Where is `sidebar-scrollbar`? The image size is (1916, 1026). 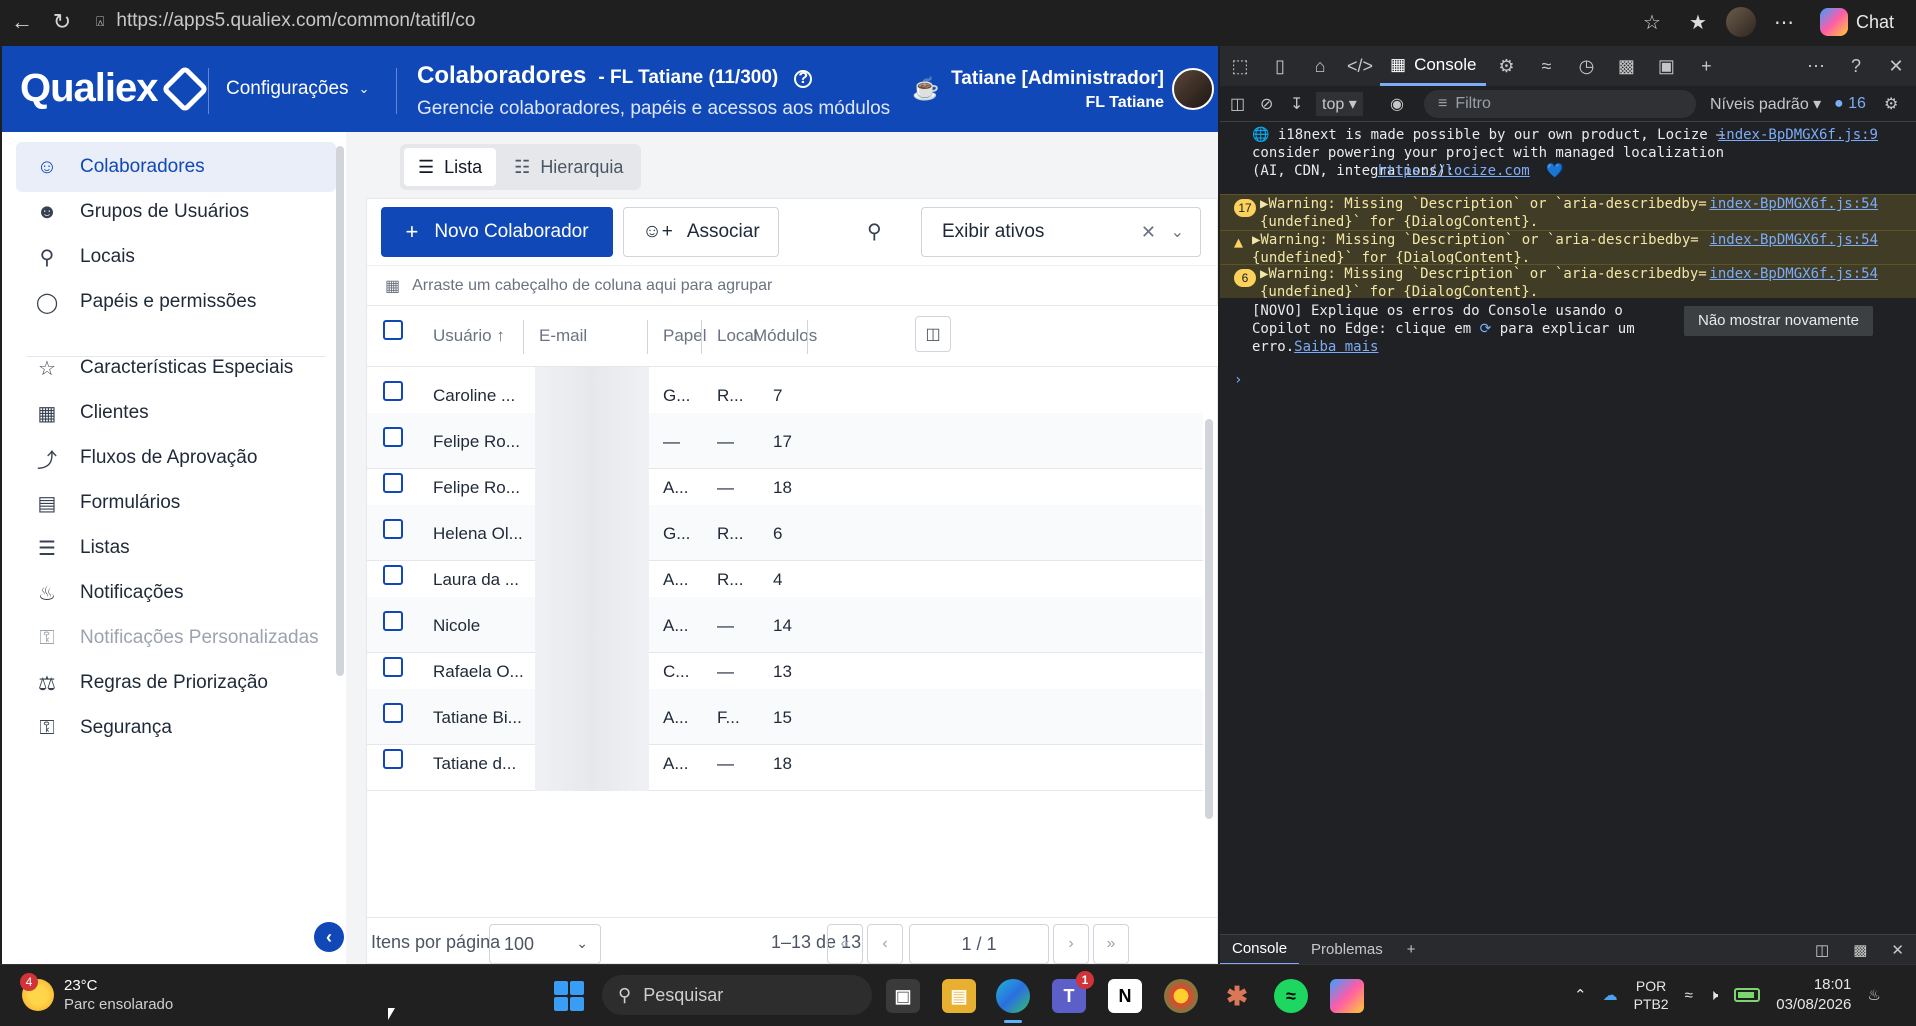
sidebar-scrollbar is located at coordinates (340, 411).